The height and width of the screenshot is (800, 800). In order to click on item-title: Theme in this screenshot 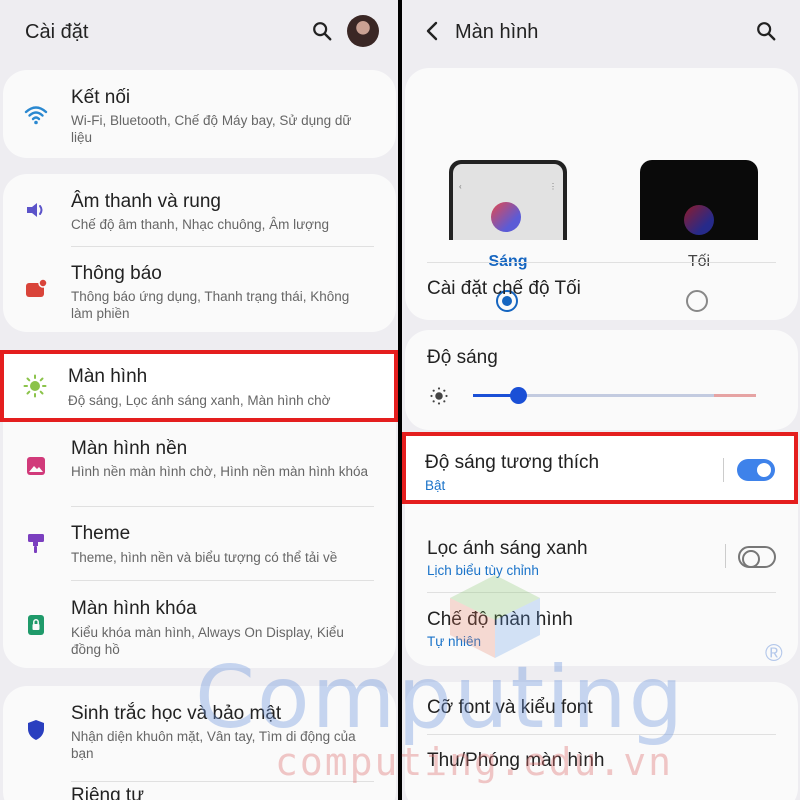, I will do `click(101, 533)`.